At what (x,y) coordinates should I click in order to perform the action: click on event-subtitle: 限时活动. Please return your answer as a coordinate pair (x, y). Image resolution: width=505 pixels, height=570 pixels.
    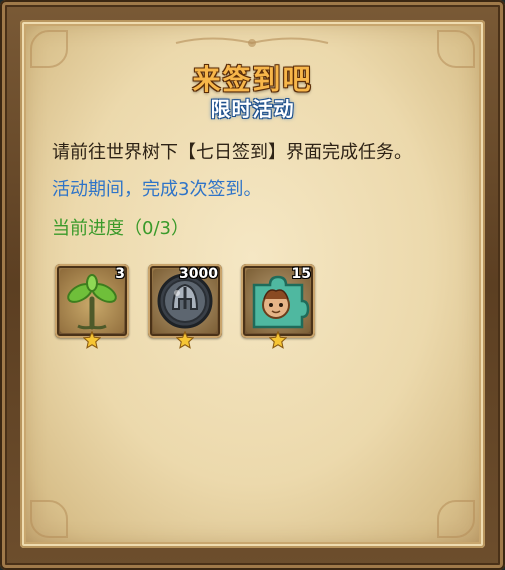
    Looking at the image, I should click on (252, 109).